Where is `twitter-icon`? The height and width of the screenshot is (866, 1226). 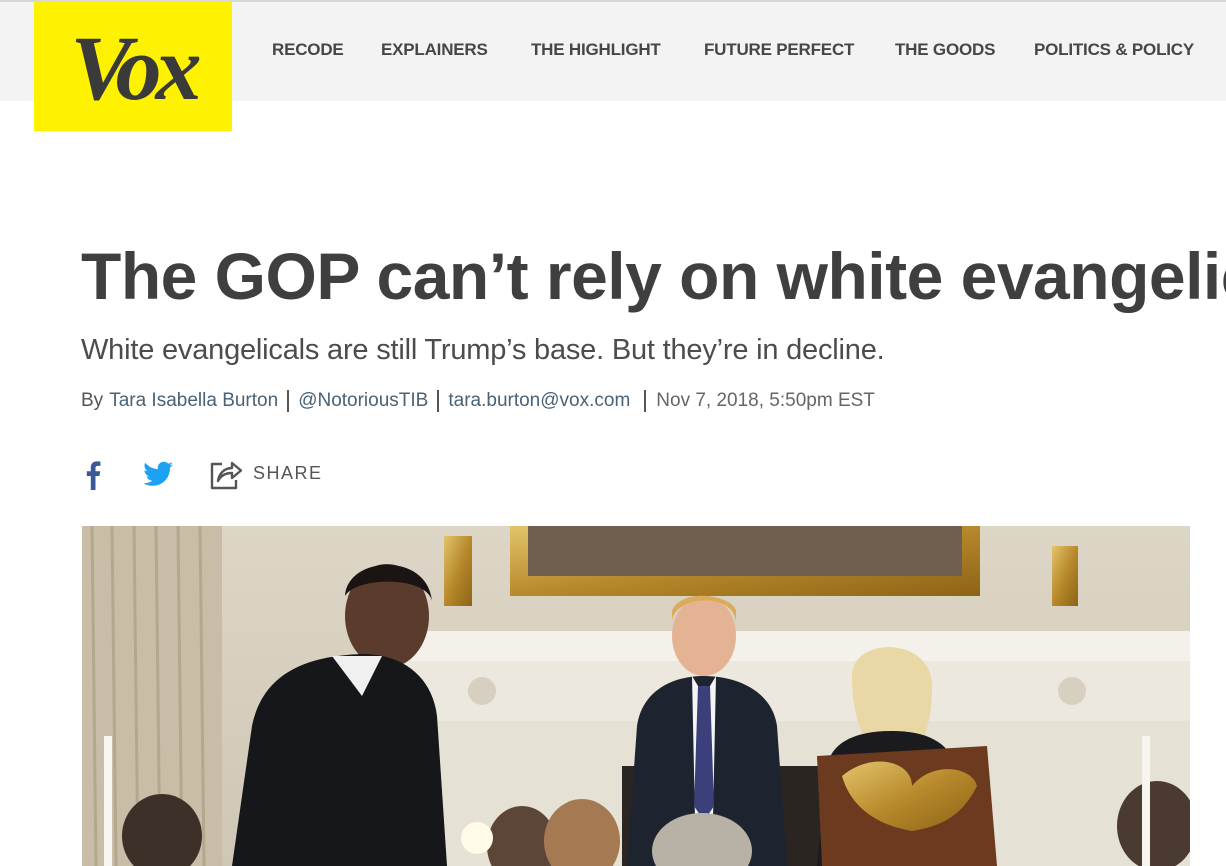
twitter-icon is located at coordinates (158, 473).